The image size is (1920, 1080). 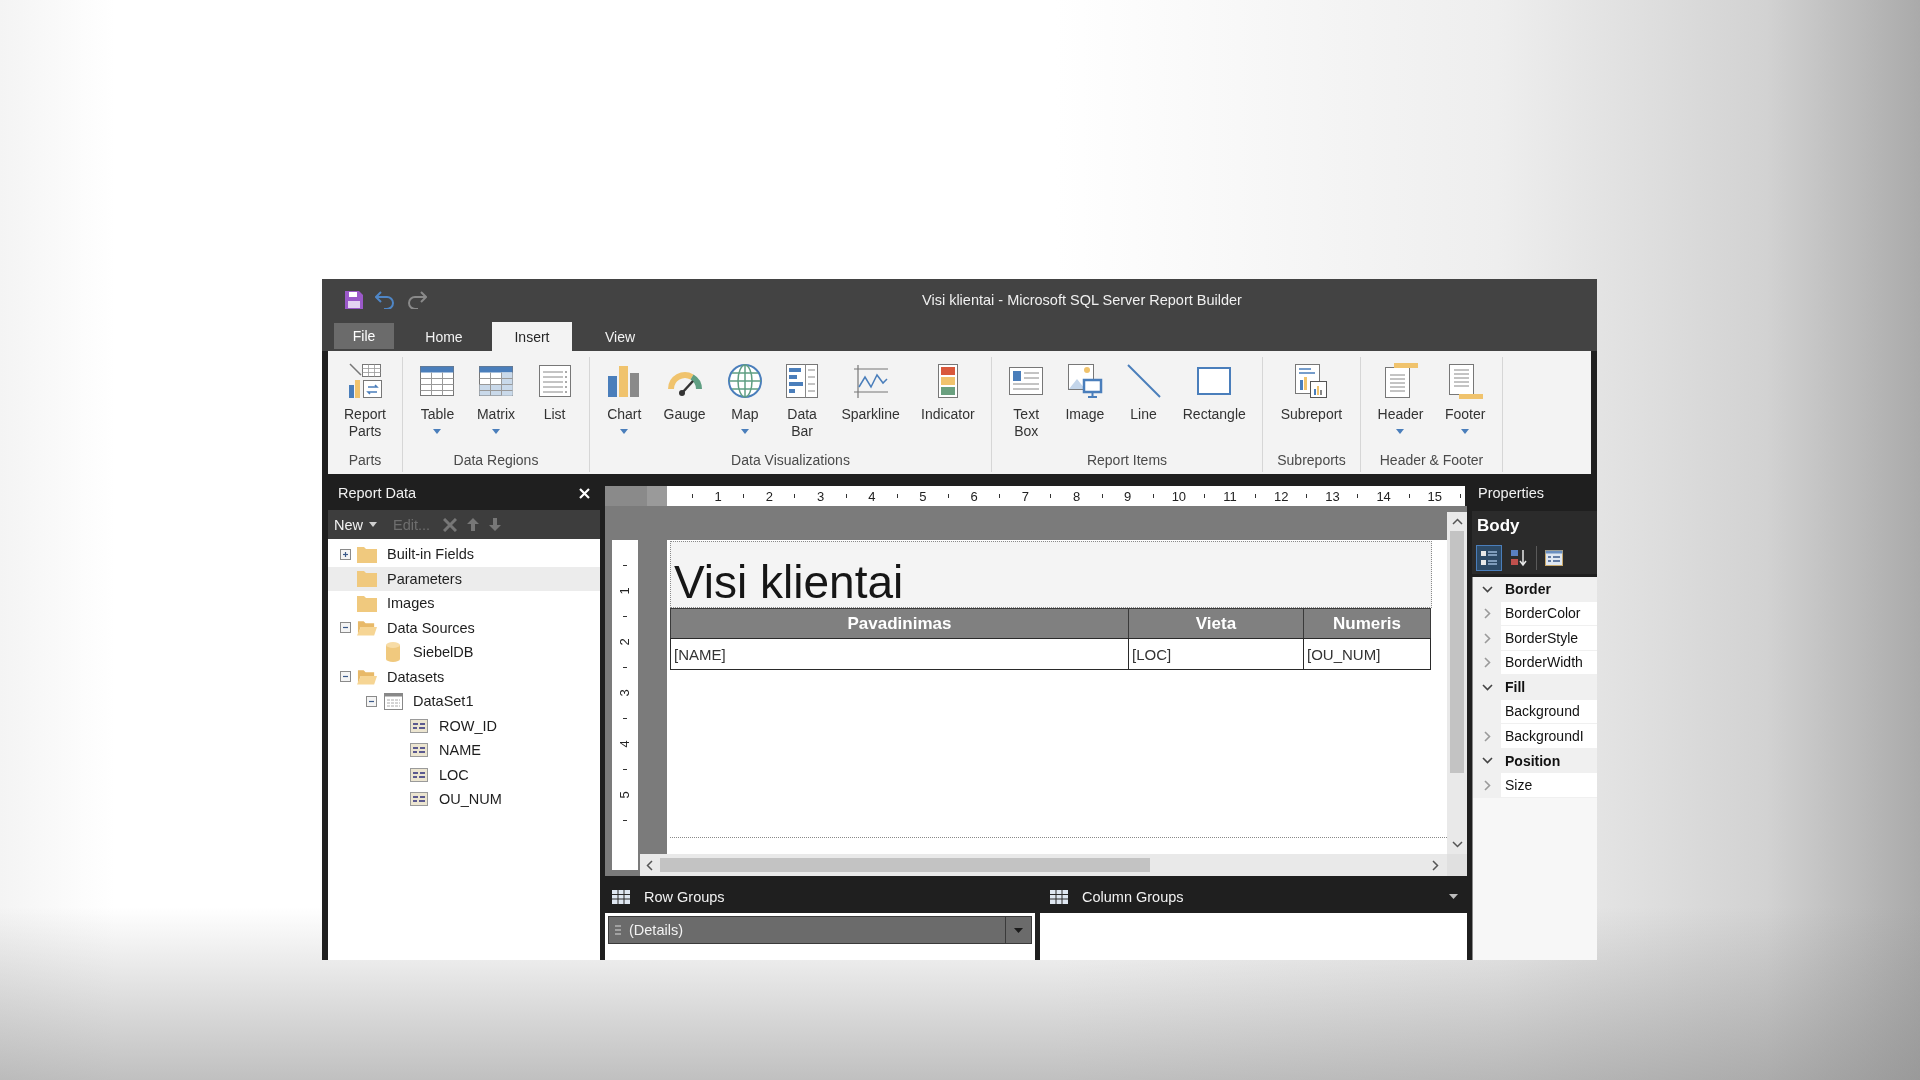 What do you see at coordinates (870, 393) in the screenshot?
I see `sparkline-button: Sparkline` at bounding box center [870, 393].